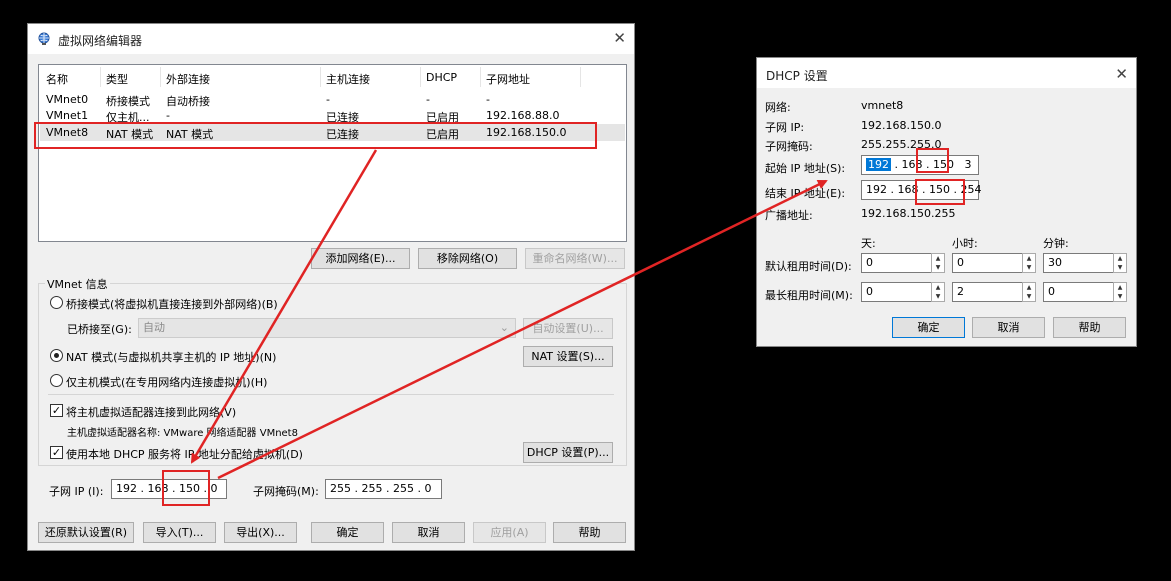 Image resolution: width=1171 pixels, height=581 pixels. Describe the element at coordinates (1120, 263) in the screenshot. I see `default-lease-minutes-spinner: ▲ ▼` at that location.